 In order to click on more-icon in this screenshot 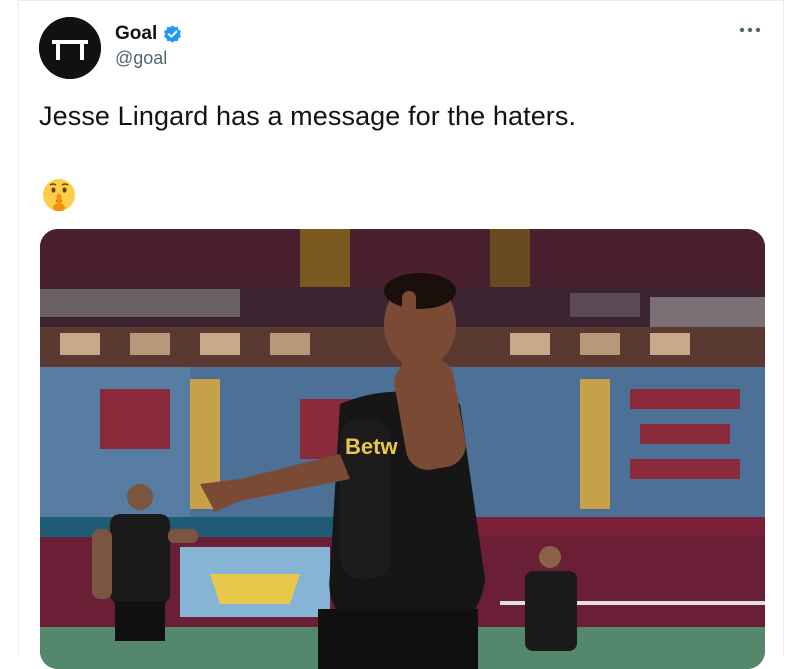, I will do `click(750, 30)`.